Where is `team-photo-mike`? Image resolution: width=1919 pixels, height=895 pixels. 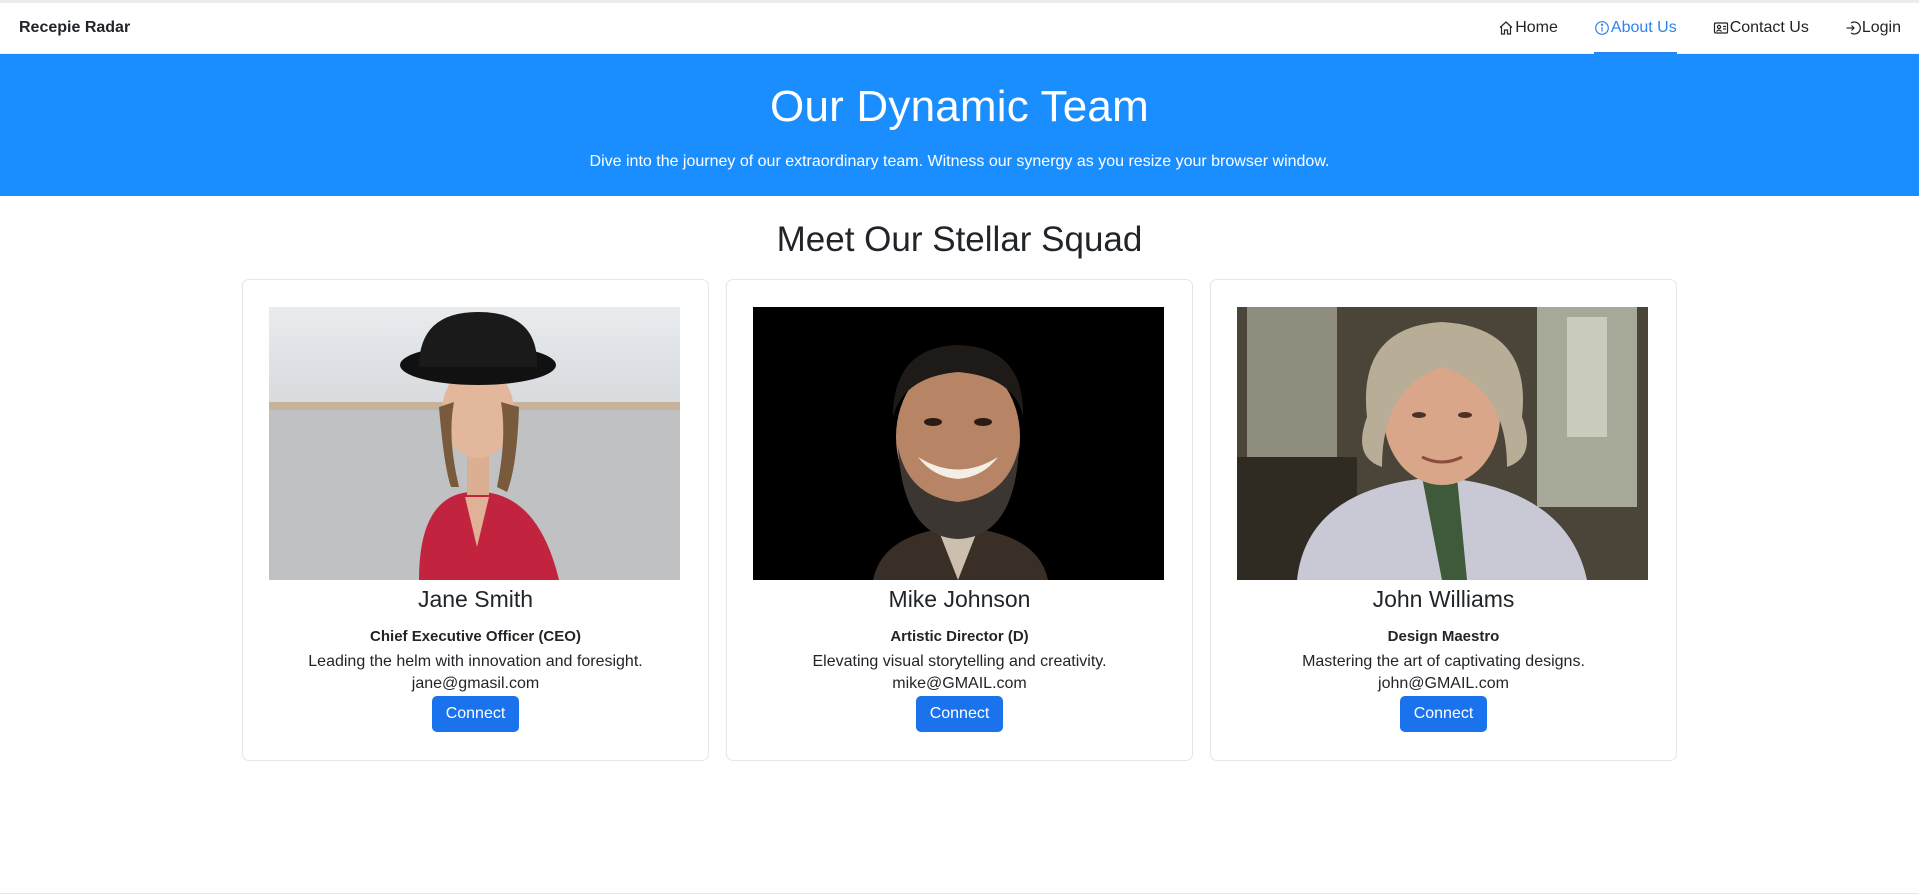 team-photo-mike is located at coordinates (958, 443).